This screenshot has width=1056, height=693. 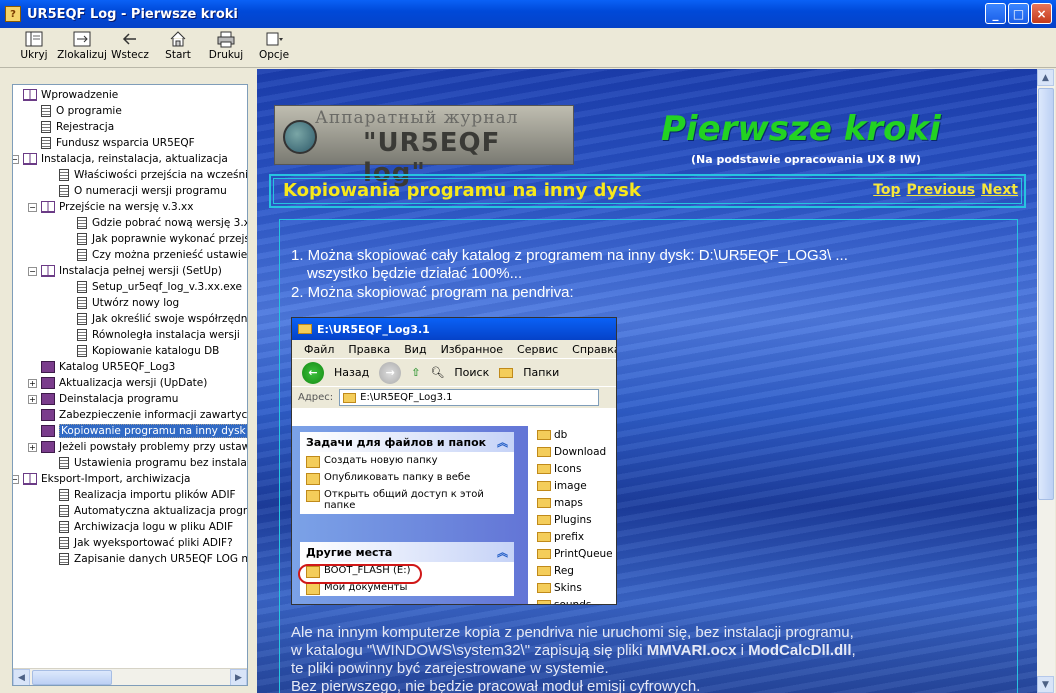 I want to click on scroll-thumb, so click(x=72, y=677).